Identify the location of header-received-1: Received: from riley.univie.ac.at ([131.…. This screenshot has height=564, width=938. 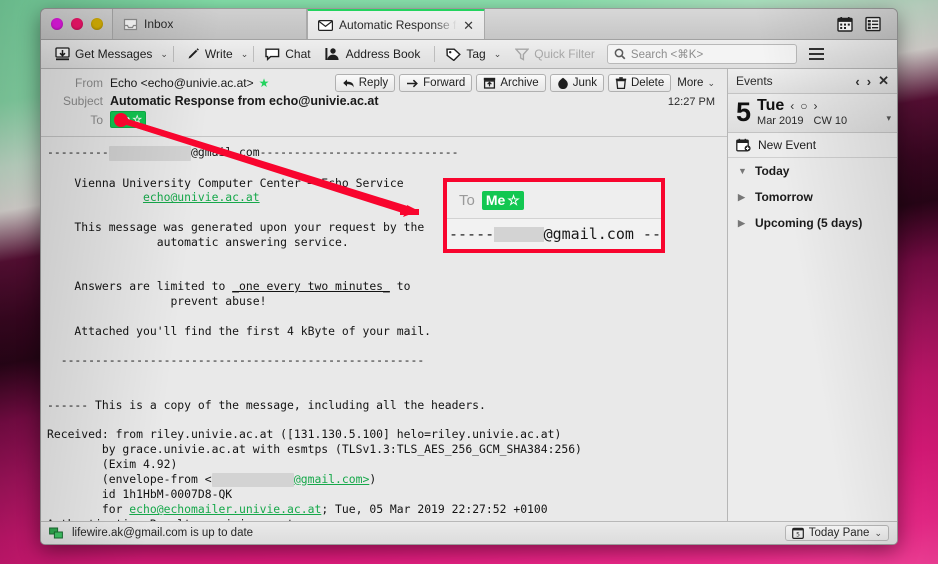
(304, 434).